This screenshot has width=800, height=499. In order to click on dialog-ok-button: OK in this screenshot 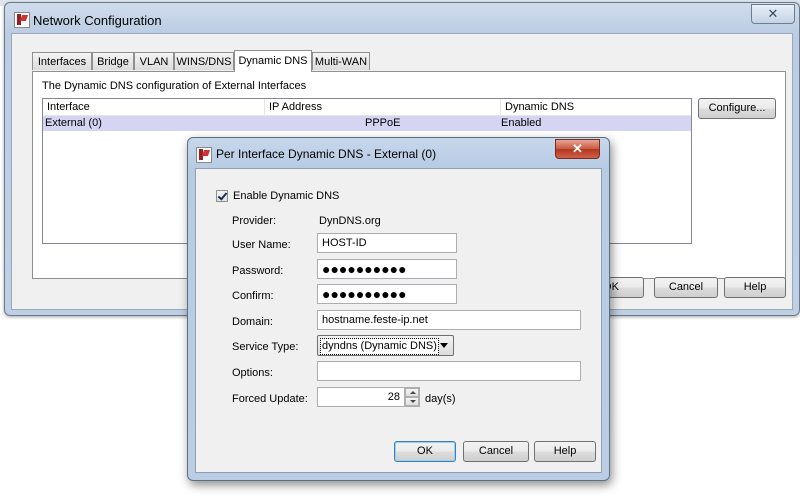, I will do `click(425, 451)`.